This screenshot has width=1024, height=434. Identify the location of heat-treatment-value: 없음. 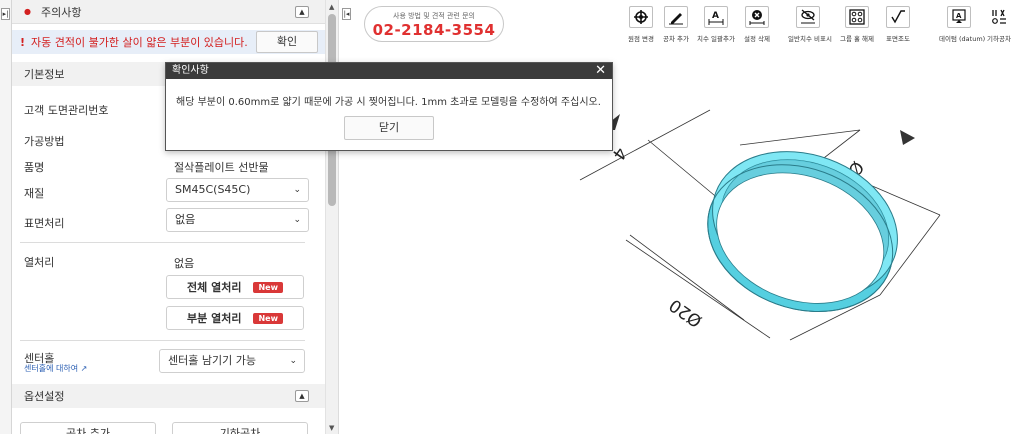
(184, 263).